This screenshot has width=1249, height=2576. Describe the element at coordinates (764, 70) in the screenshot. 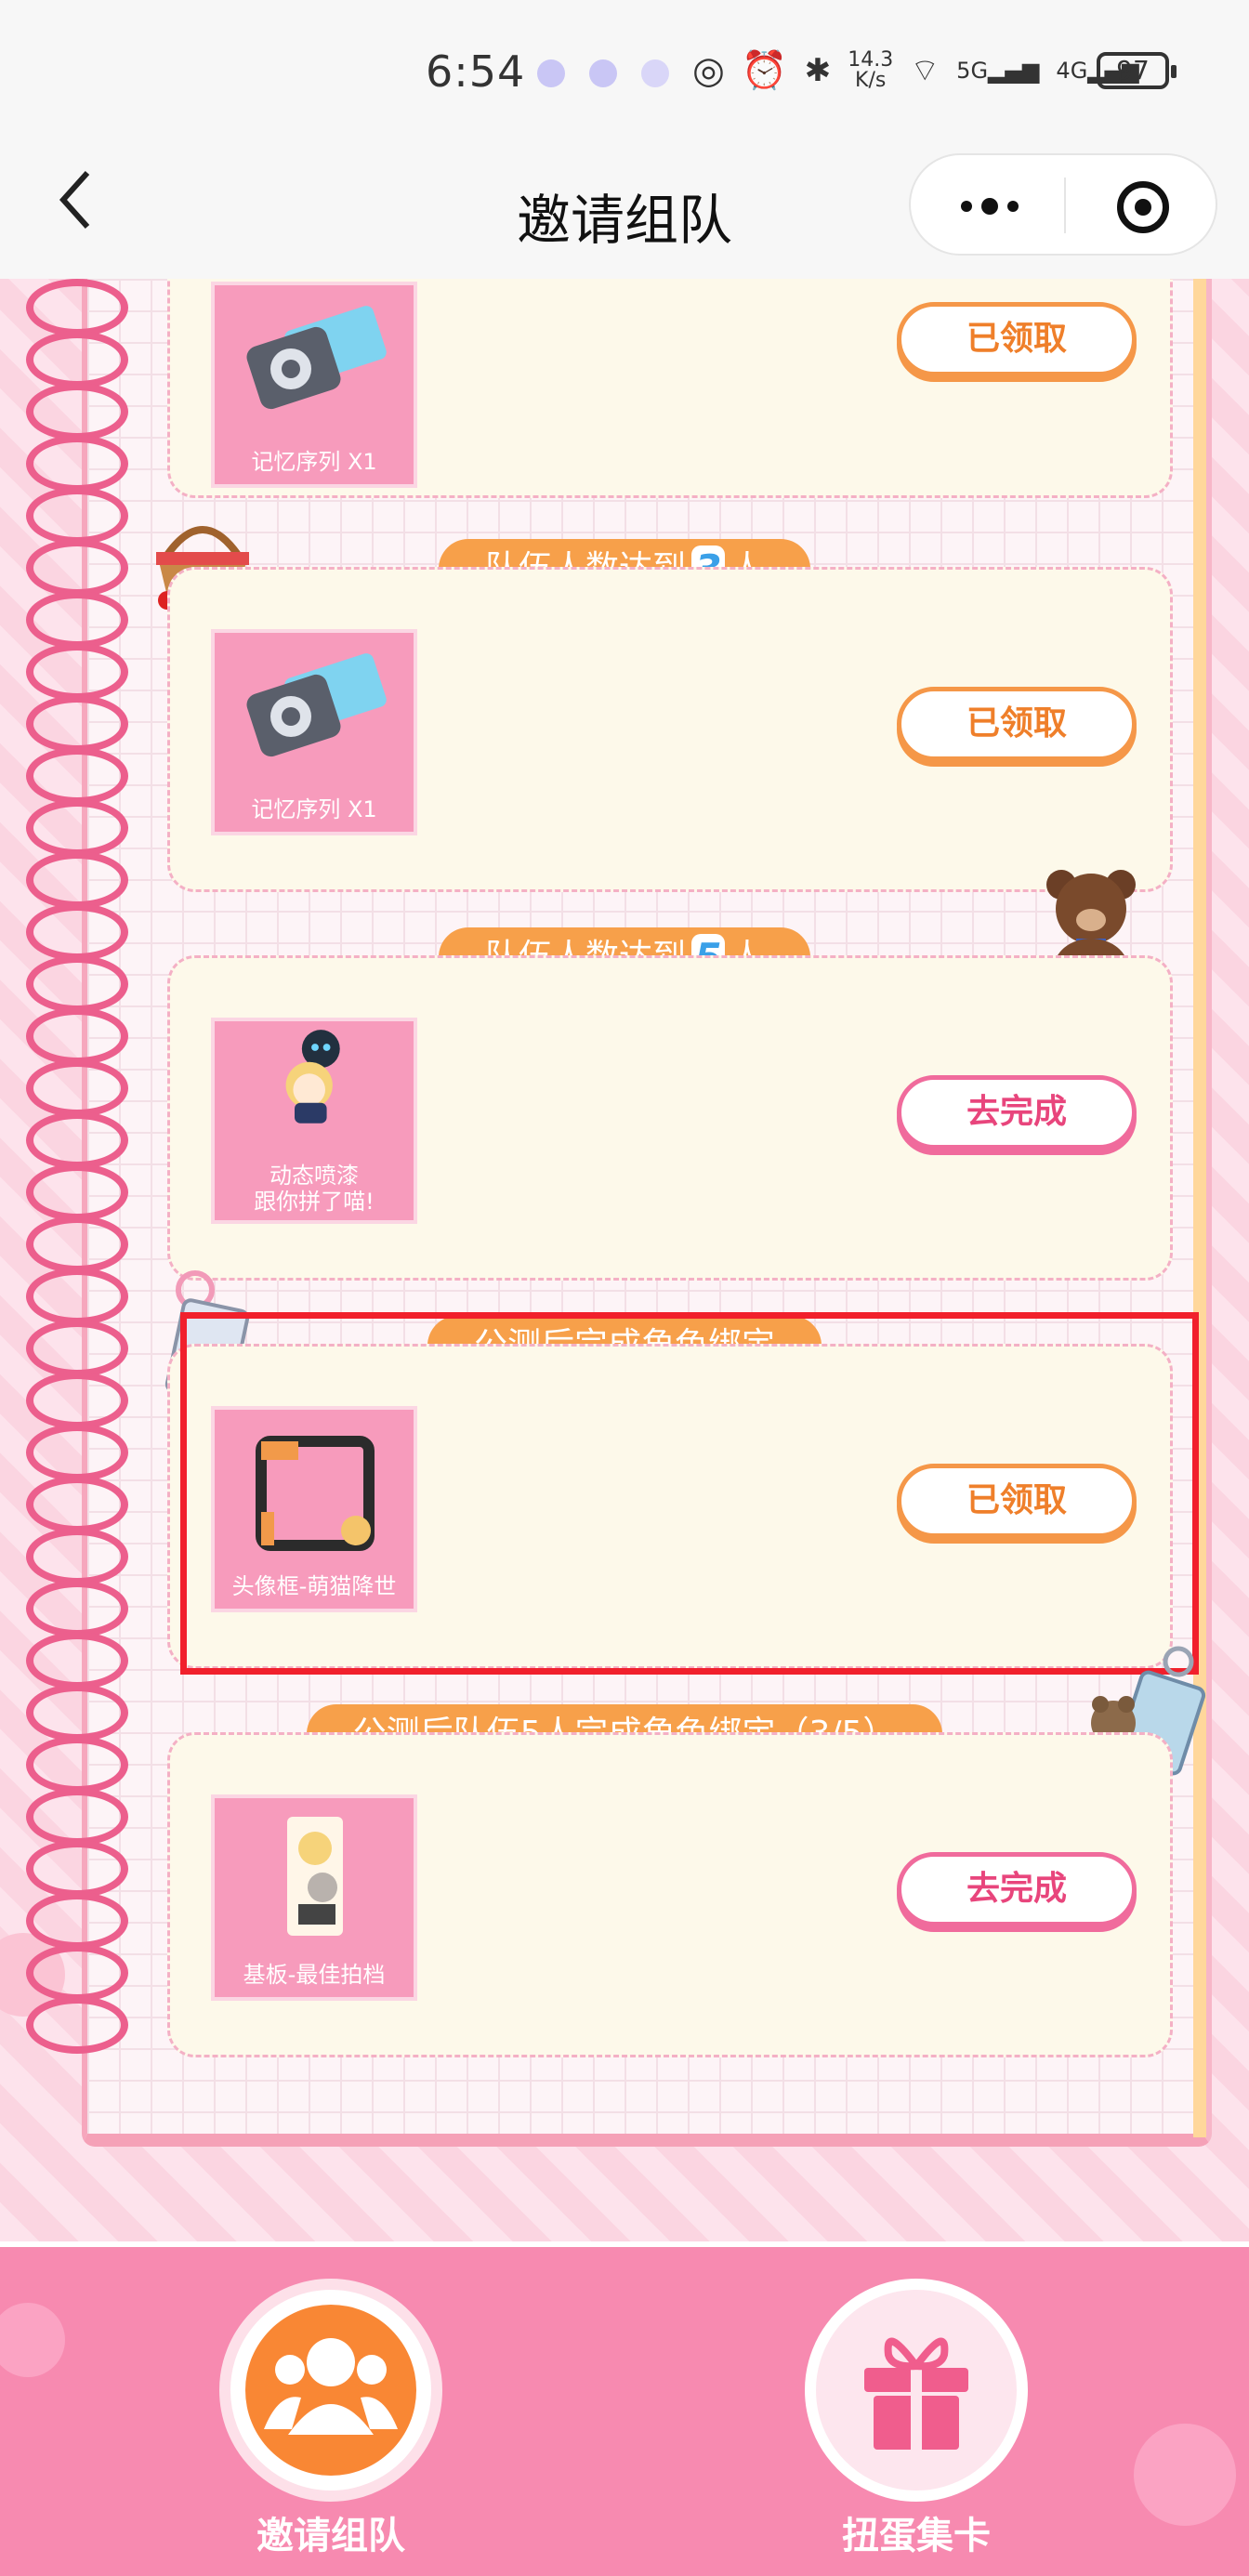

I see `alarm-icon: ⏰` at that location.